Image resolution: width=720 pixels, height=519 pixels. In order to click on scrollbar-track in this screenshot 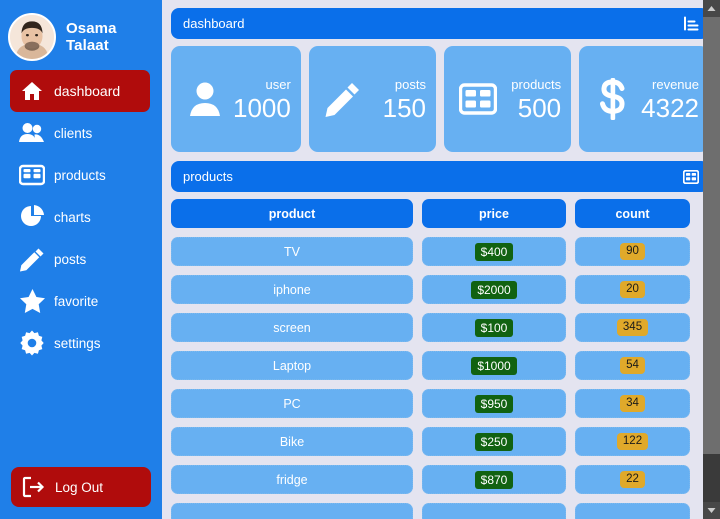, I will do `click(711, 478)`.